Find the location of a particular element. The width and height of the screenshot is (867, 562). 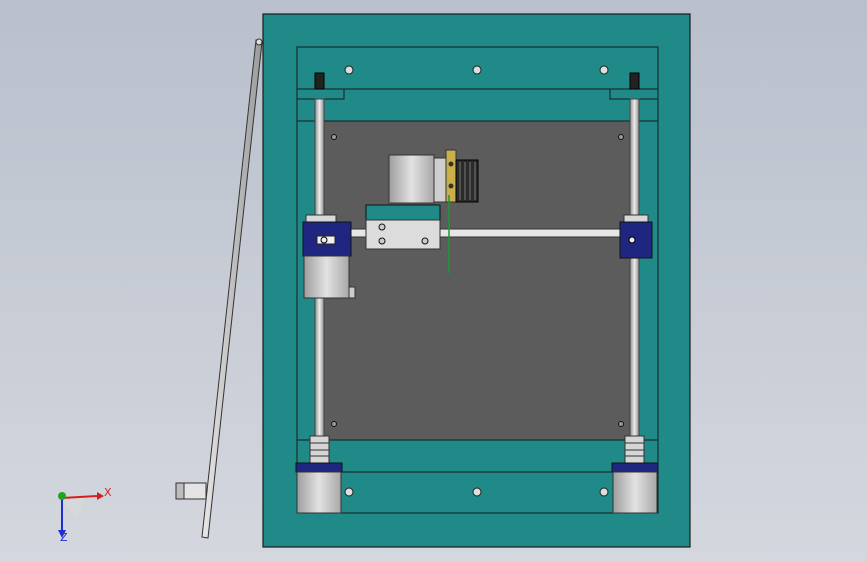

bottom-cross-member is located at coordinates (477, 456).